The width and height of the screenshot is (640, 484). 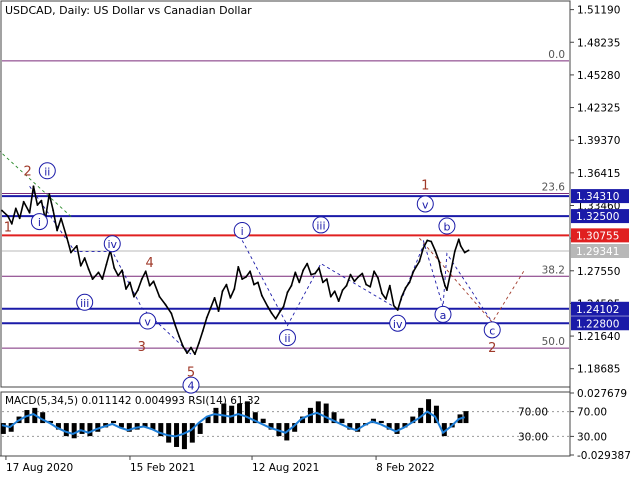 I want to click on wave-label: i, so click(x=39, y=222).